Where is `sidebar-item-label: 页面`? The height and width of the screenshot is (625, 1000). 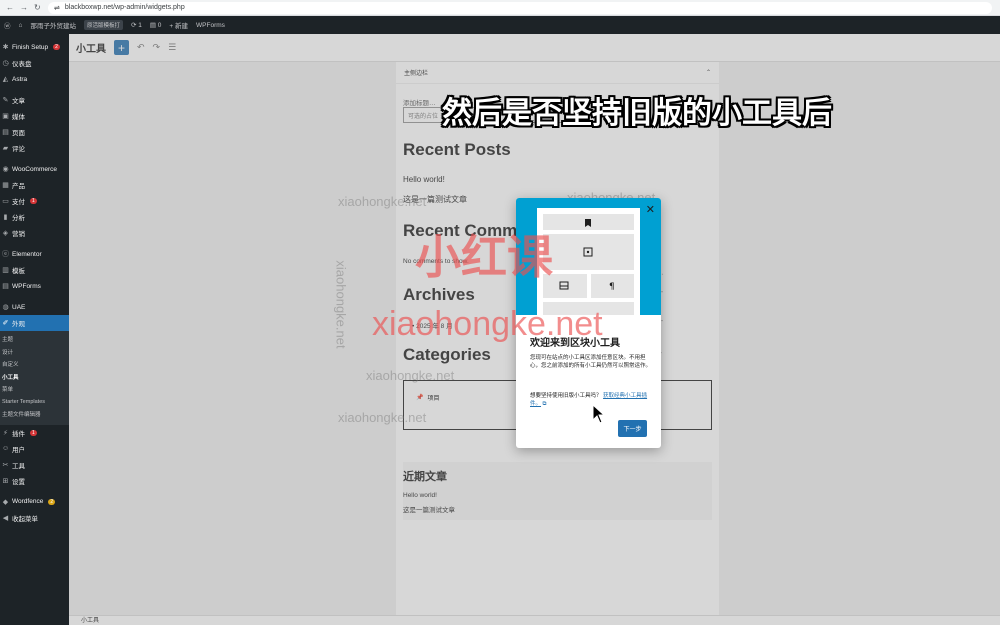 sidebar-item-label: 页面 is located at coordinates (18, 133).